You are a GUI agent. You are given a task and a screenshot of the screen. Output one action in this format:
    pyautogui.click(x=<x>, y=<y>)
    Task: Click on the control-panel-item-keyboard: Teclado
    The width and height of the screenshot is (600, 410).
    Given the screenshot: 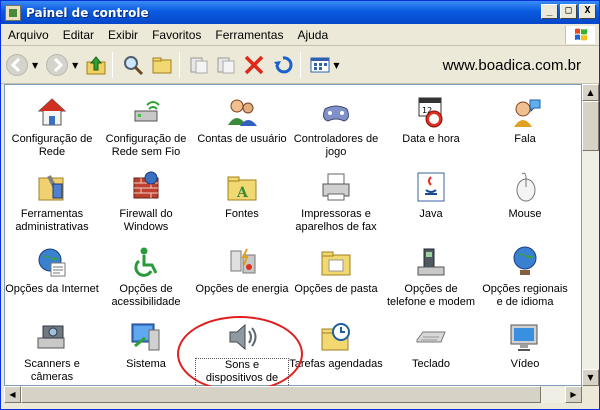 What is the action you would take?
    pyautogui.click(x=431, y=345)
    